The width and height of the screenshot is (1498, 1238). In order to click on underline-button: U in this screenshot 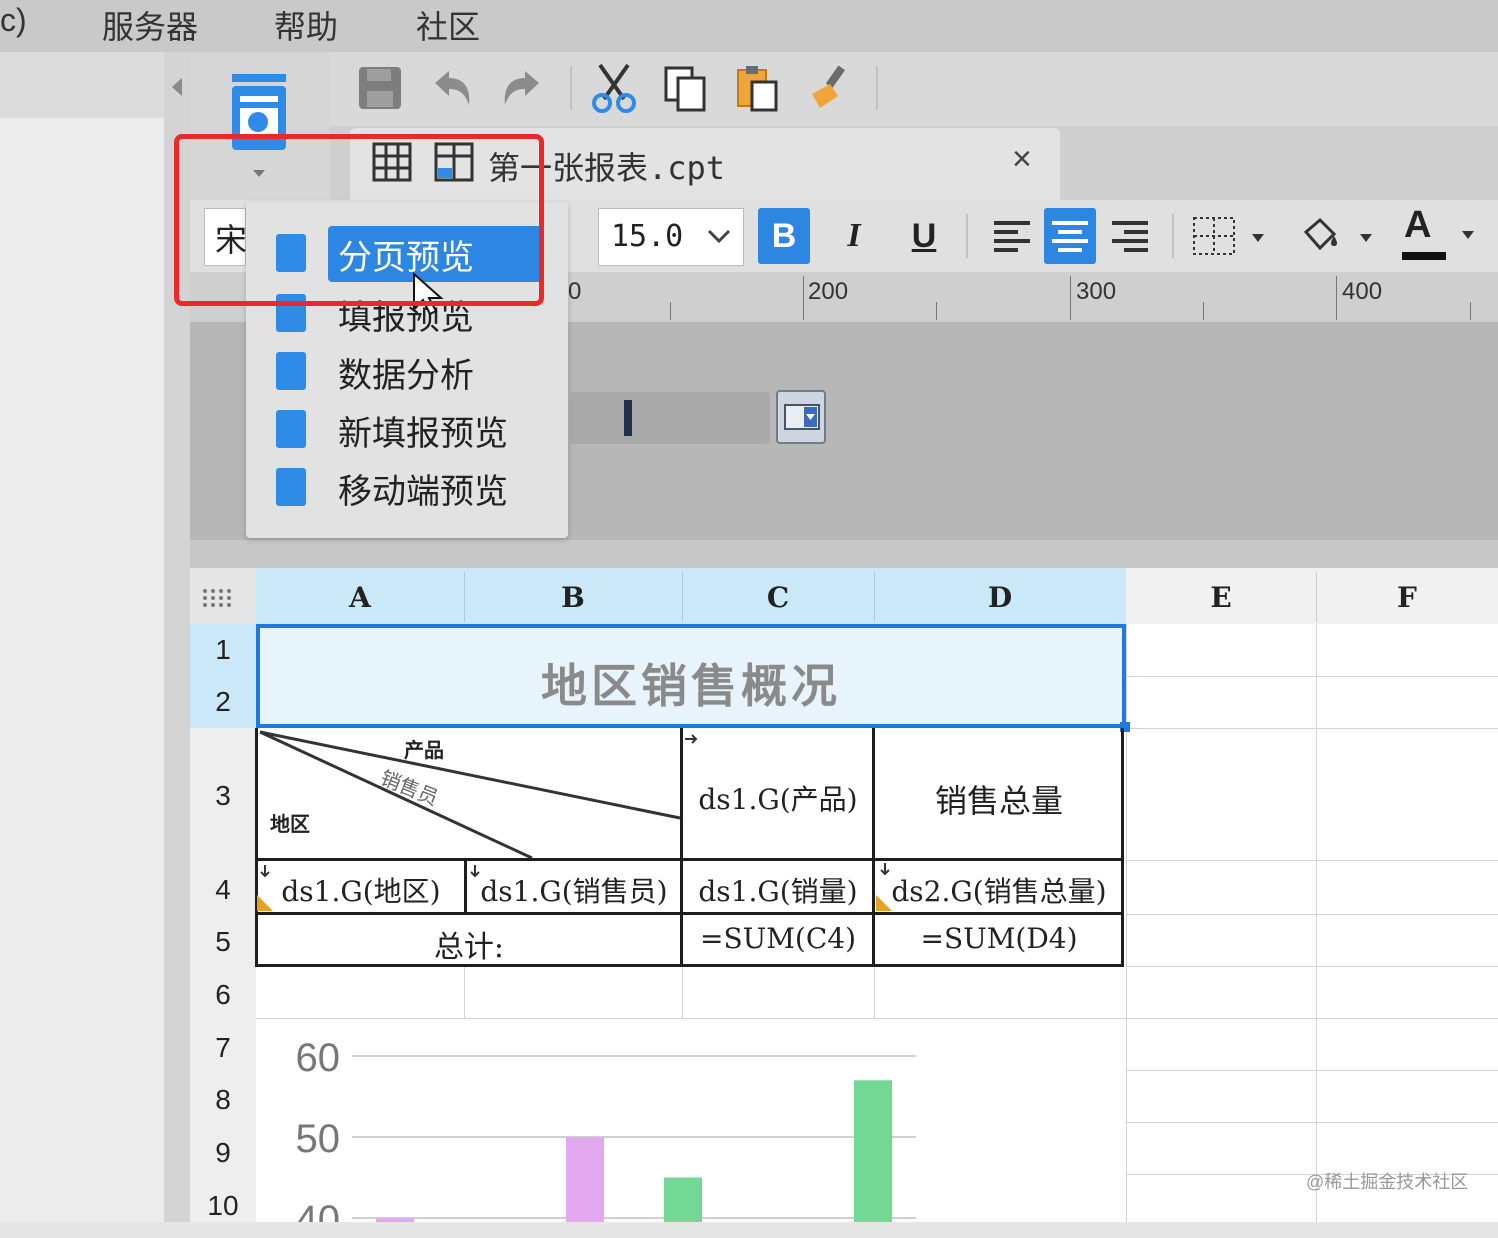, I will do `click(924, 236)`.